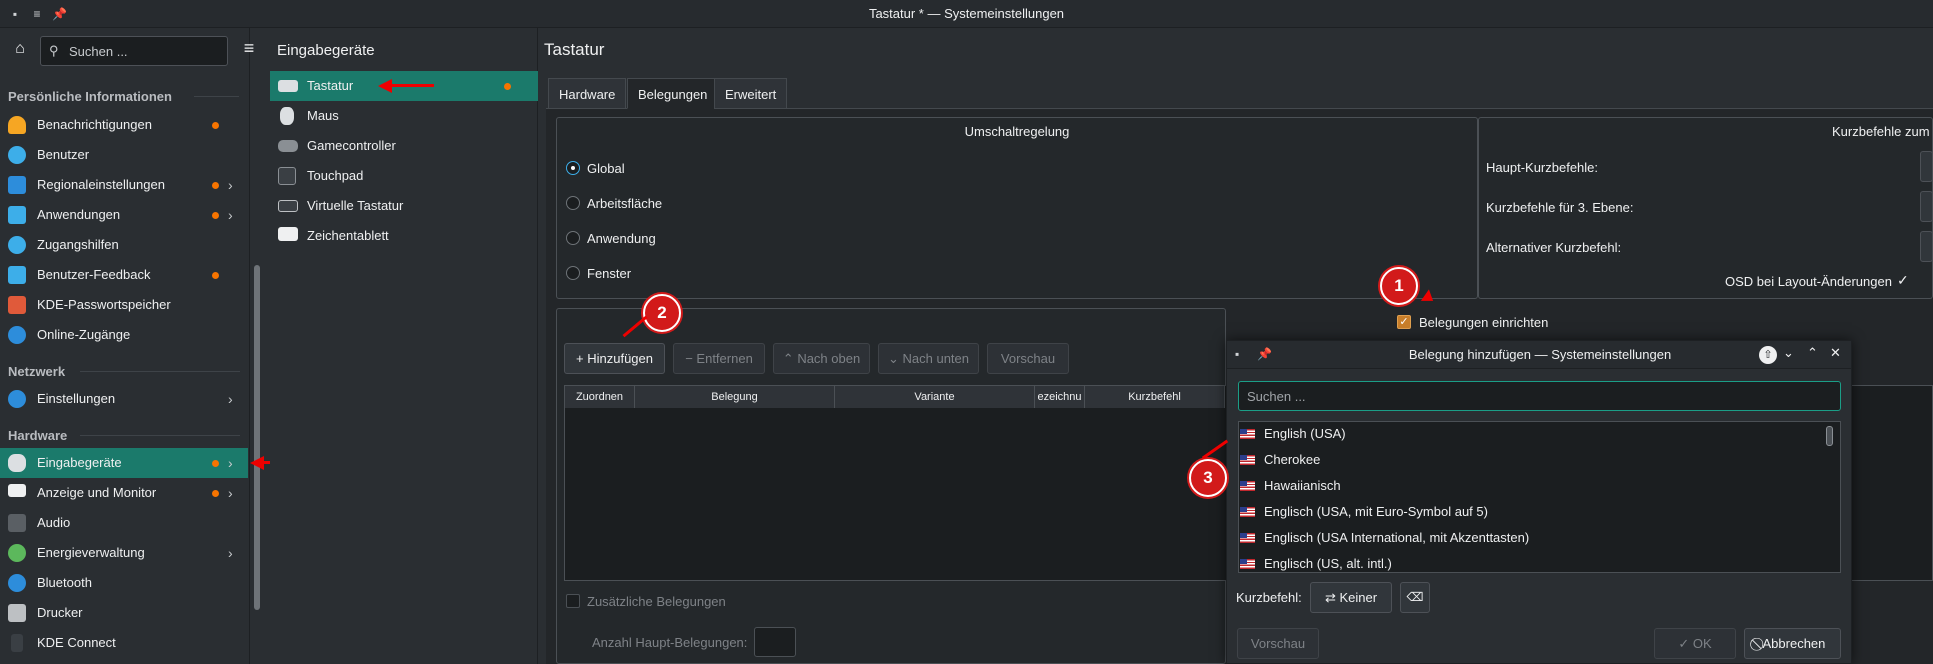  I want to click on cancel-button: ⃠ Abbrechen, so click(1792, 643).